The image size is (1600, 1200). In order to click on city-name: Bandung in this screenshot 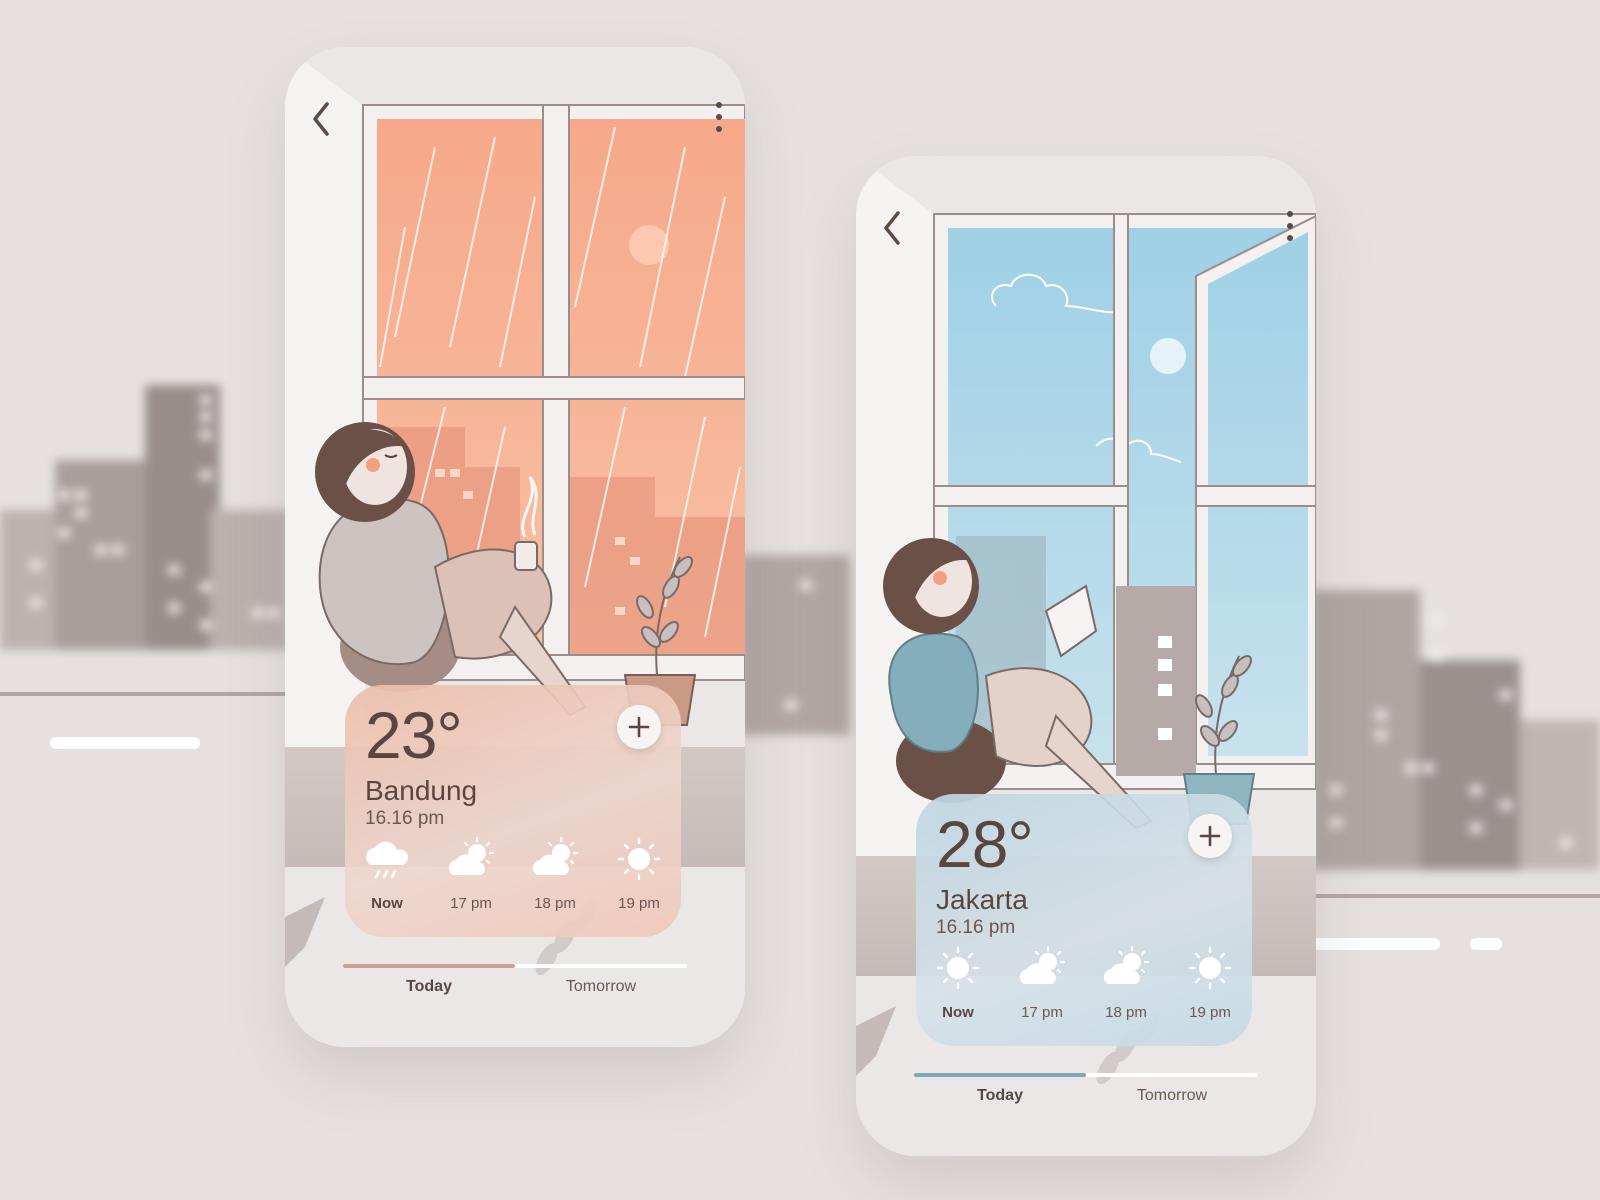, I will do `click(421, 790)`.